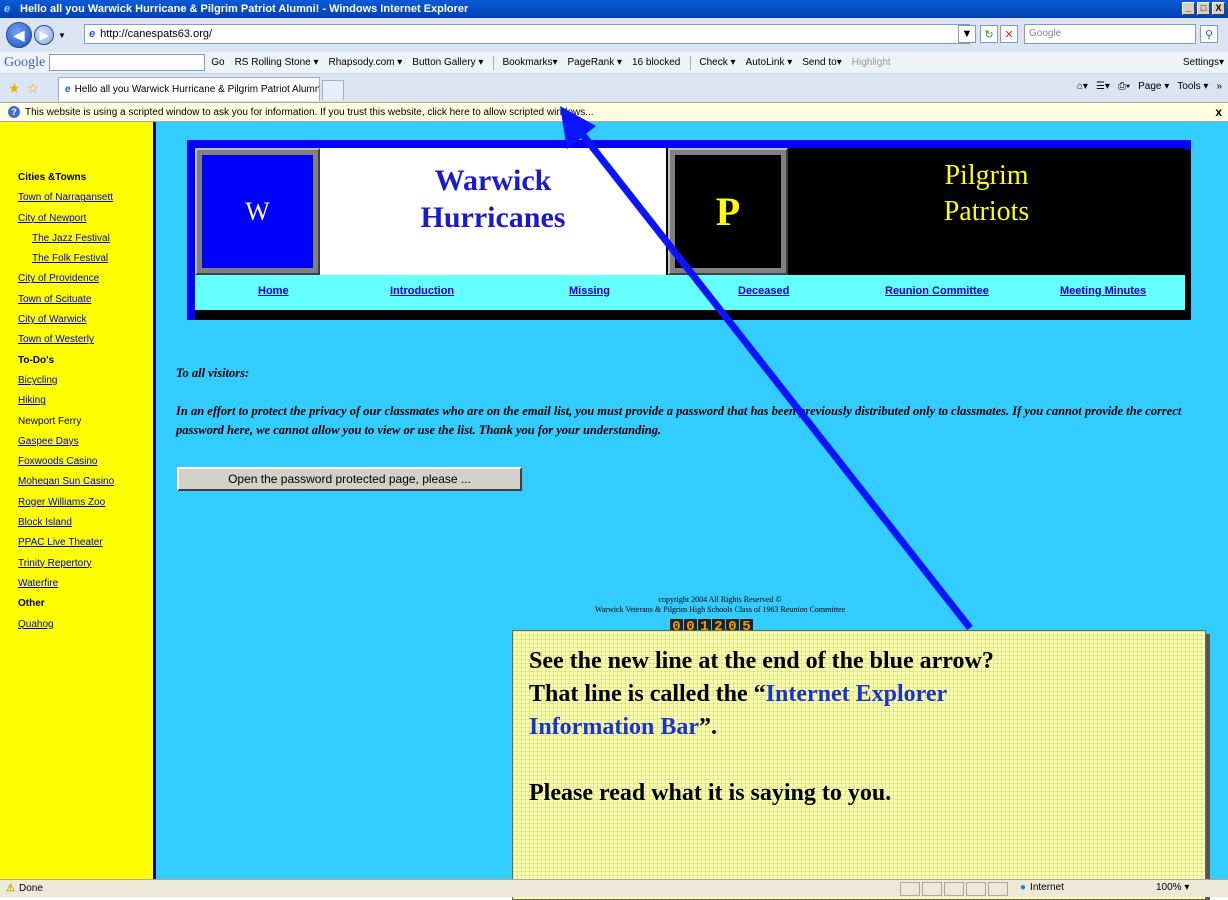 This screenshot has height=900, width=1228. Describe the element at coordinates (1218, 8) in the screenshot. I see `close-window-button: X` at that location.